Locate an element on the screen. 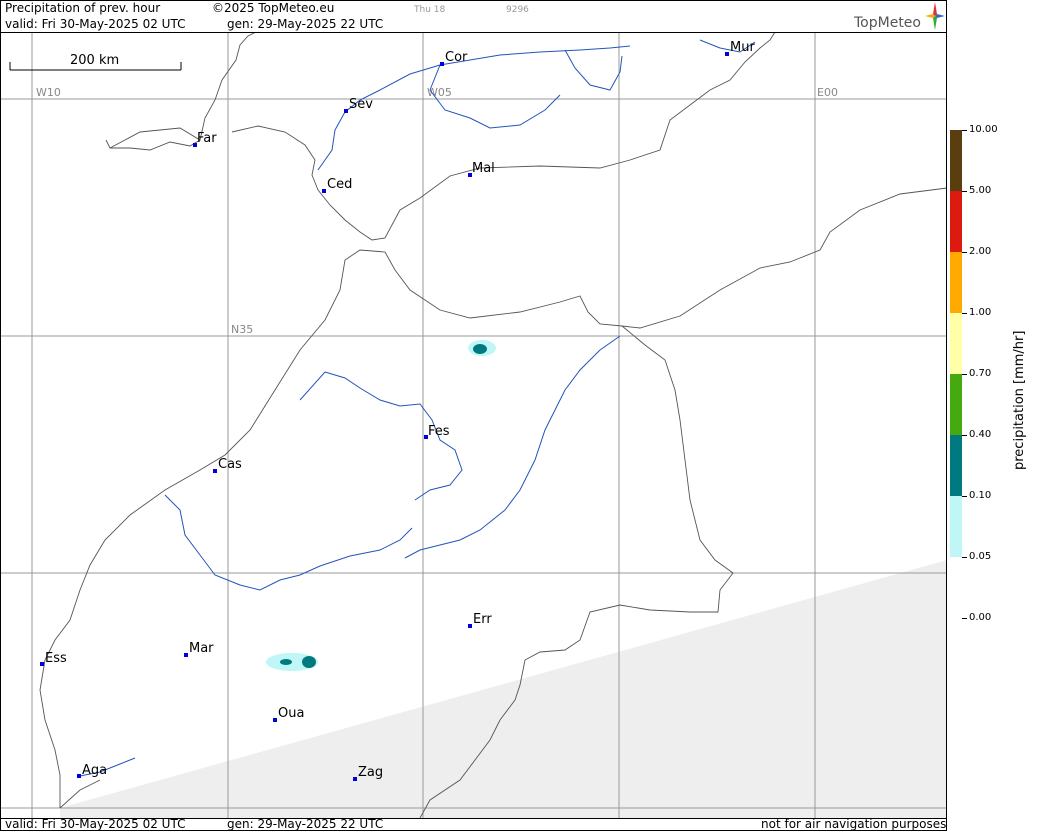 The image size is (1039, 832). city-label-ced: Ced is located at coordinates (339, 184).